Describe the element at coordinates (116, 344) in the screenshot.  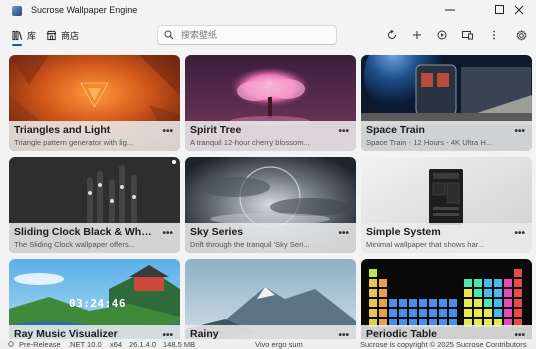
I see `status-arch: x64` at that location.